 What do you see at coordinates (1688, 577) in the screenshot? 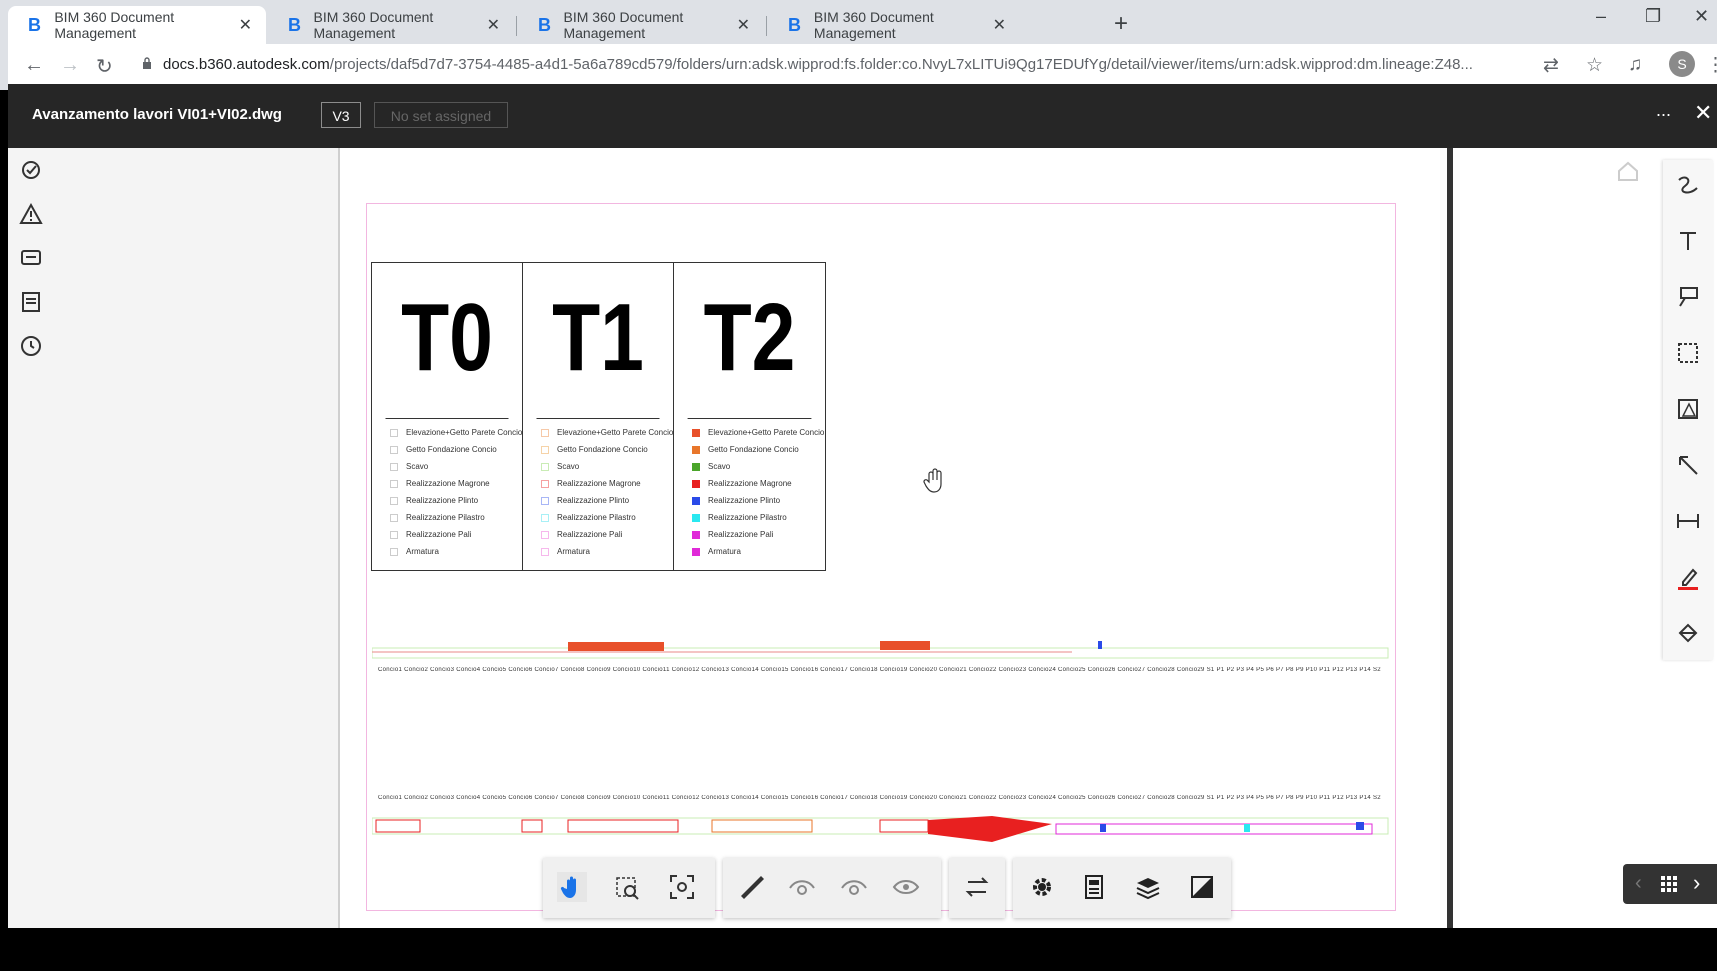
I see `pen-color-icon` at bounding box center [1688, 577].